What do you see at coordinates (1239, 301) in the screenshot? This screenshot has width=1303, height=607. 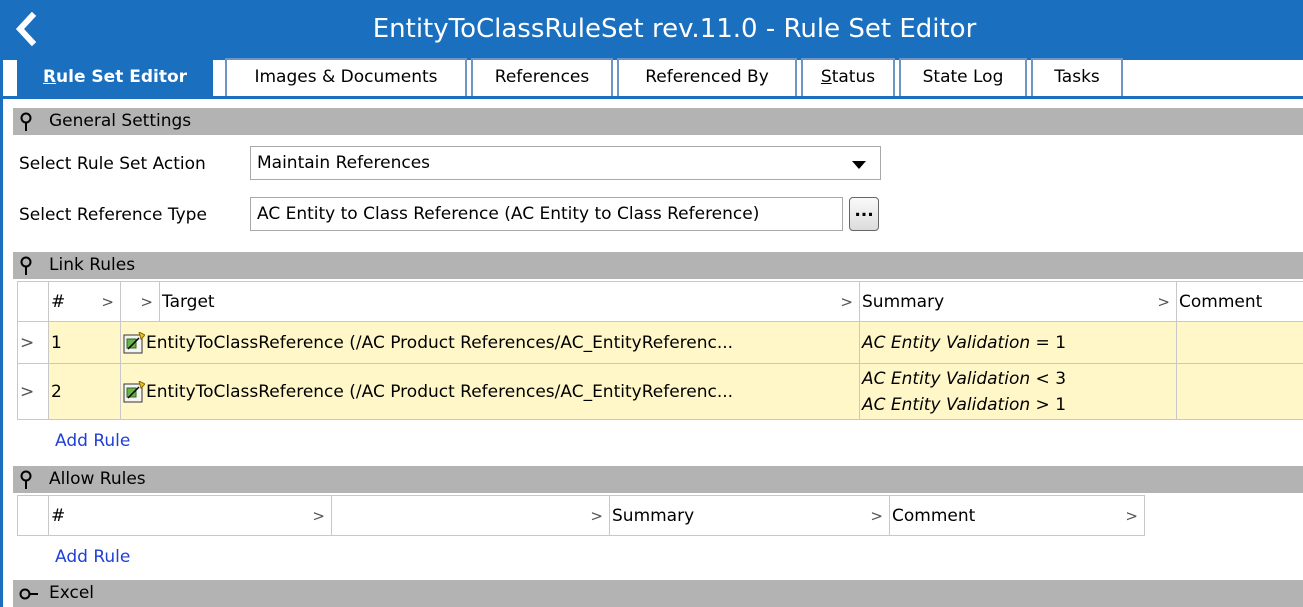 I see `column-header-comment: Comment` at bounding box center [1239, 301].